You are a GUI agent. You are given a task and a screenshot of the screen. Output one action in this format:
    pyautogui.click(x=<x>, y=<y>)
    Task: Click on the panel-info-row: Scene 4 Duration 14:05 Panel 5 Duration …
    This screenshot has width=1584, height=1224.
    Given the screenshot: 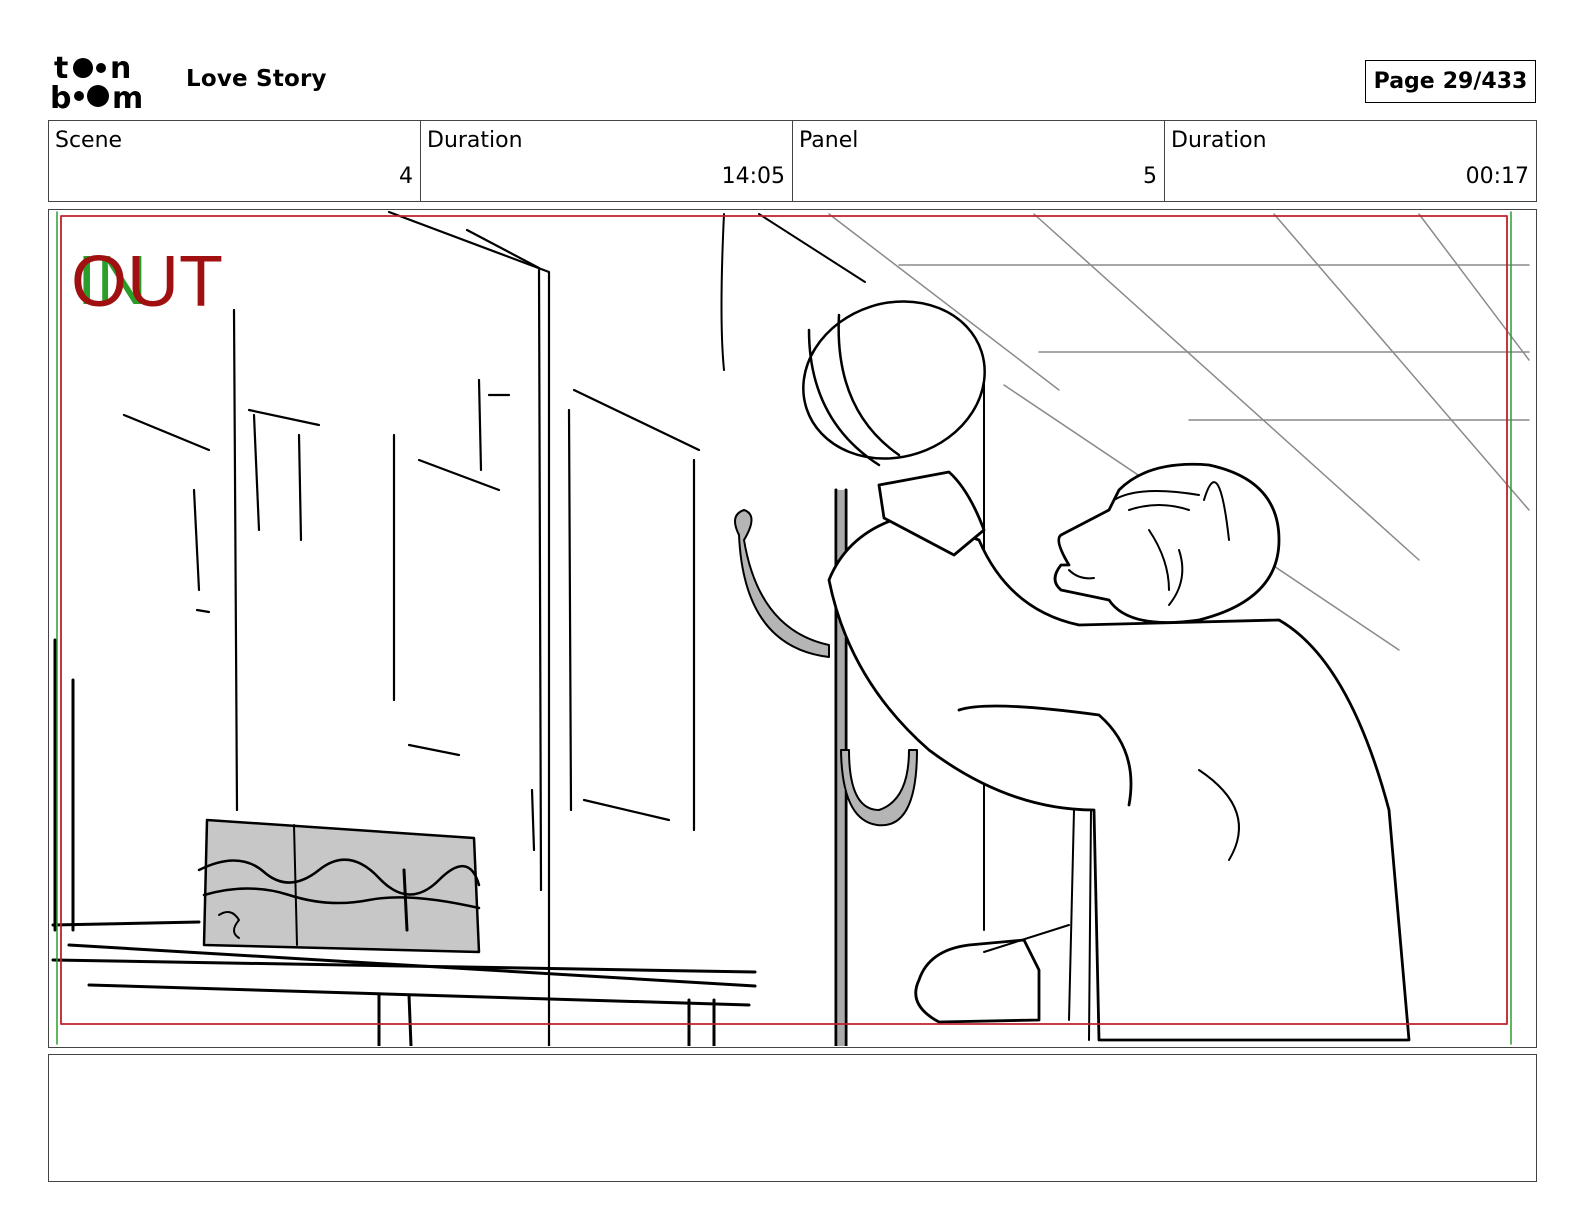 What is the action you would take?
    pyautogui.click(x=792, y=161)
    